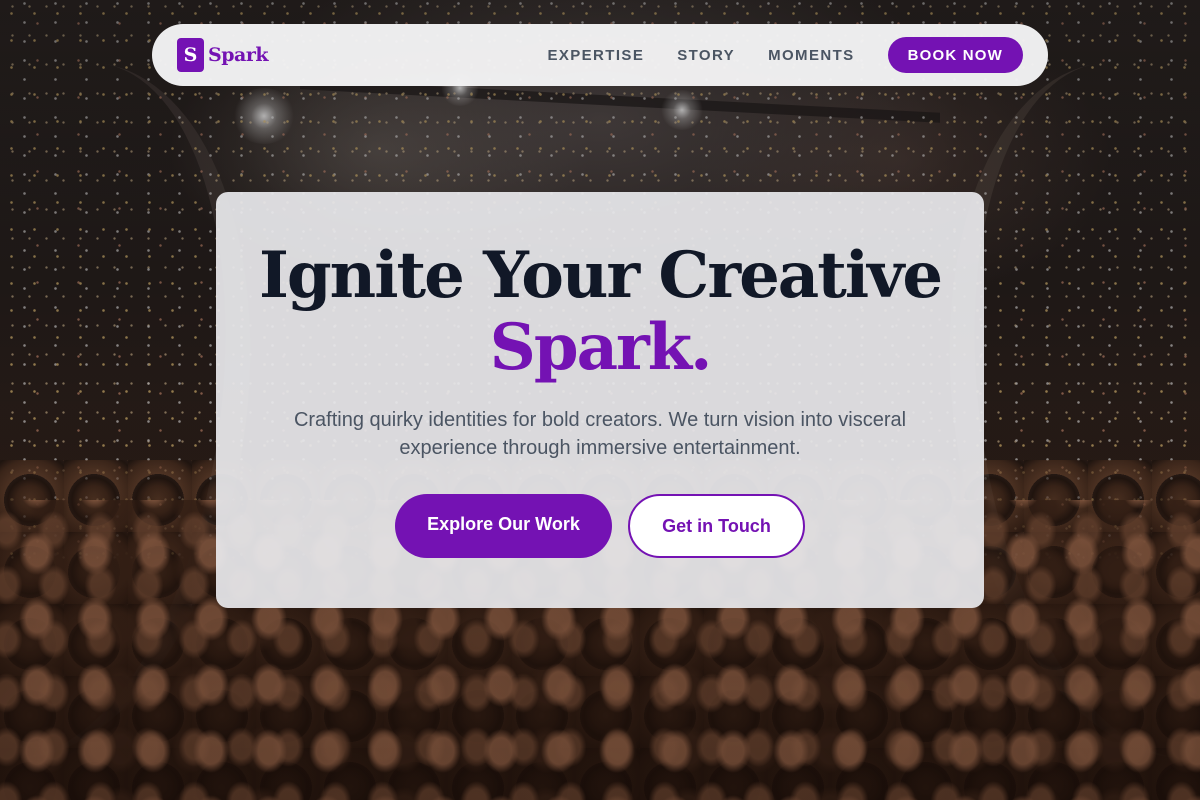 The width and height of the screenshot is (1200, 800). What do you see at coordinates (190, 55) in the screenshot?
I see `brand-mark-icon: S` at bounding box center [190, 55].